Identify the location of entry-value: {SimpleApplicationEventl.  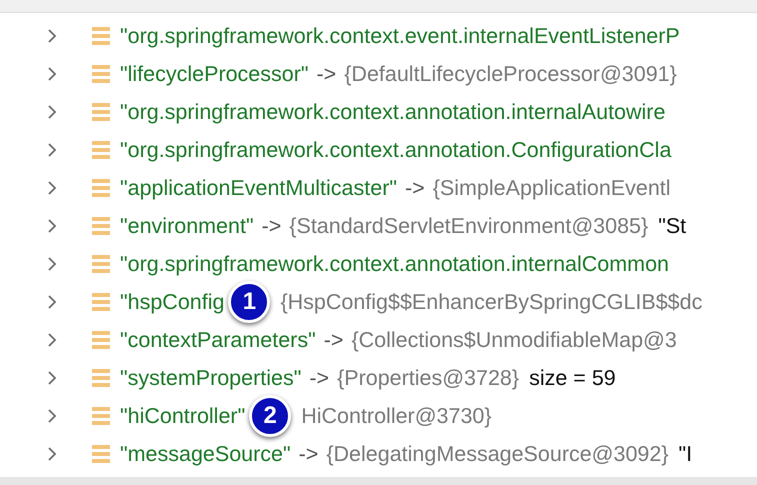
(551, 188).